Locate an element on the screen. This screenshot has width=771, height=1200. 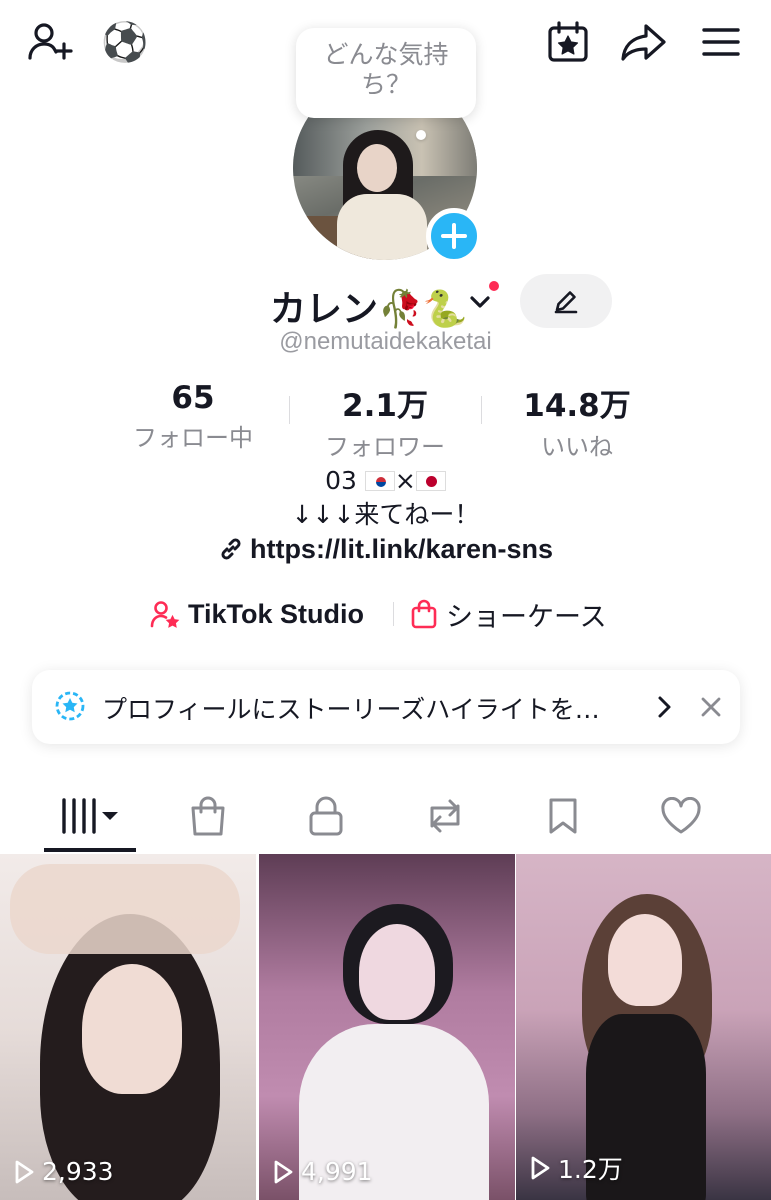
bio-line-2: ↓↓↓来てねー！ is located at coordinates (385, 514).